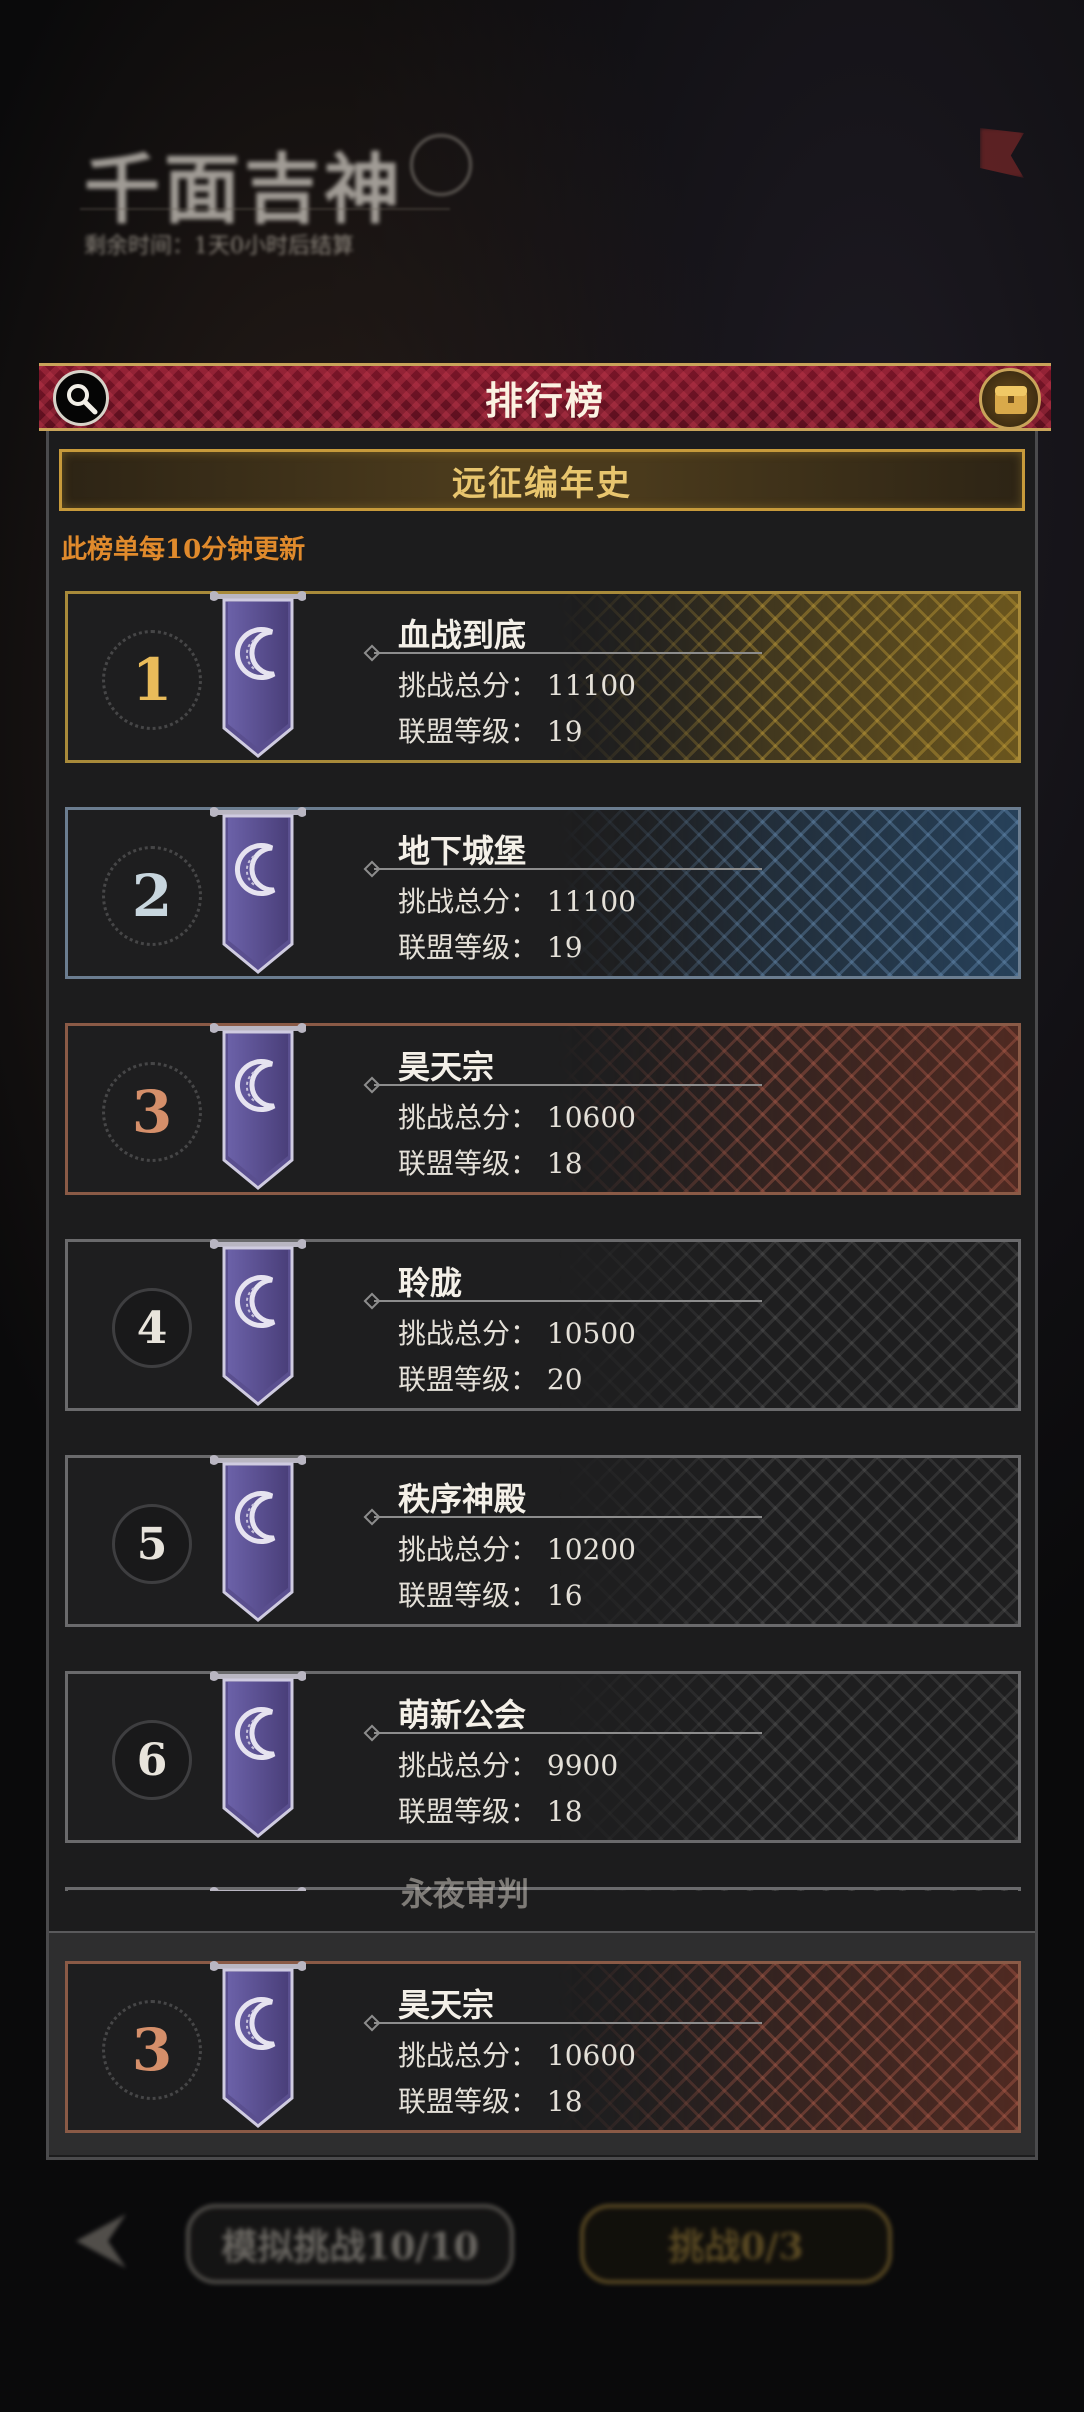 Image resolution: width=1084 pixels, height=2412 pixels. I want to click on partial-guild-name: 永夜审判, so click(465, 1894).